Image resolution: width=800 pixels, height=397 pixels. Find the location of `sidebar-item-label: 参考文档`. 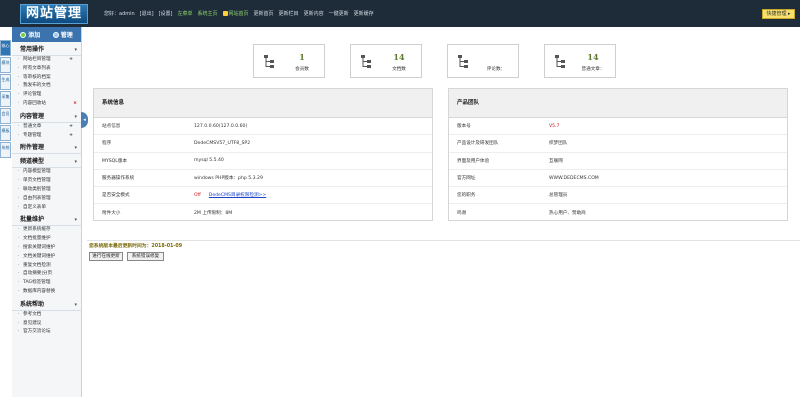

sidebar-item-label: 参考文档 is located at coordinates (32, 314).